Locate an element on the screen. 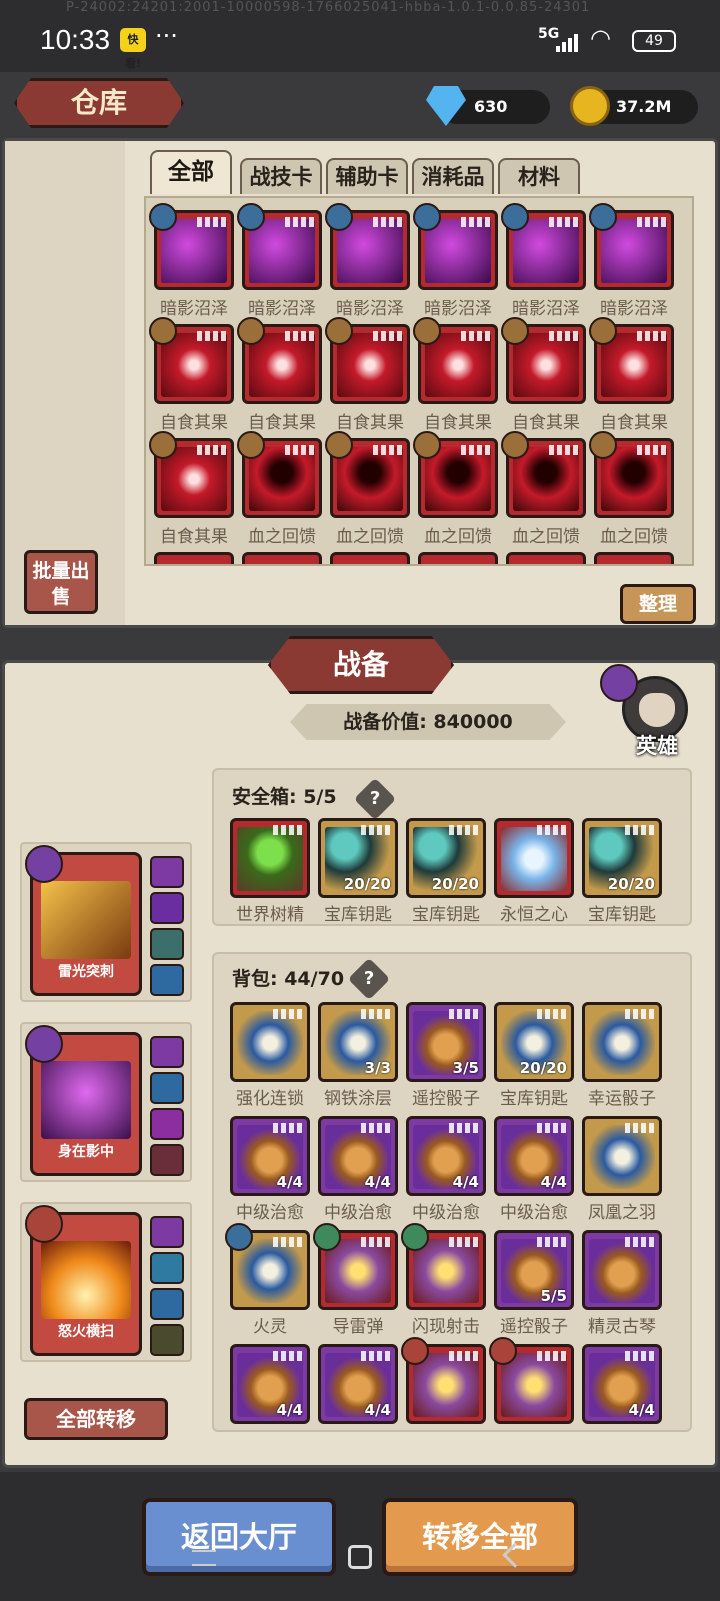  item-count: 20/20 is located at coordinates (543, 1068).